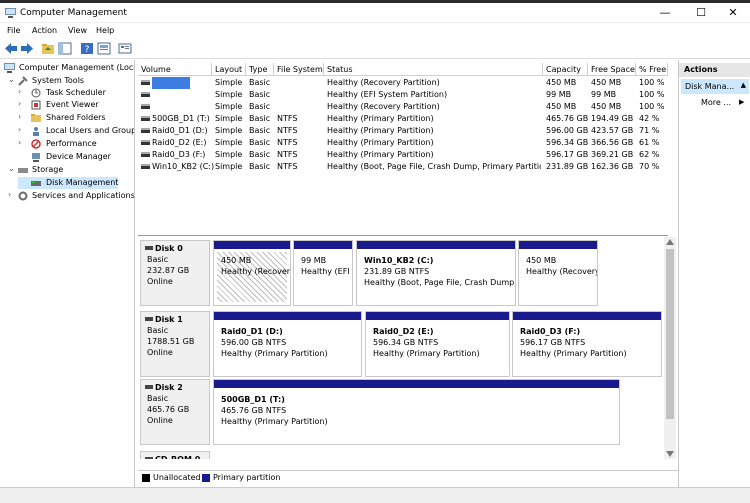 This screenshot has height=503, width=750. I want to click on actions-pane: Actions Disk Mana... ▲ More ... ▶, so click(714, 273).